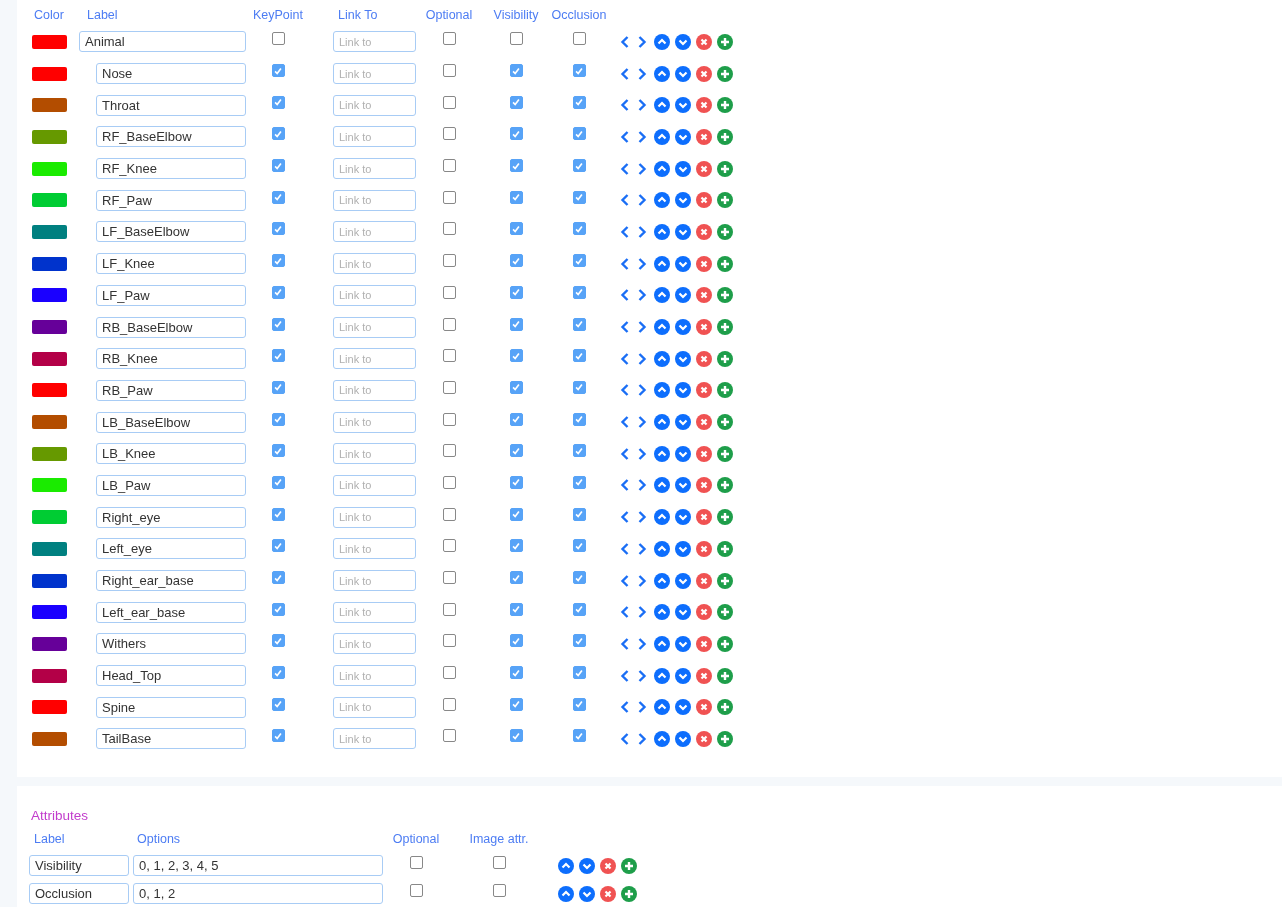  I want to click on attribute-label-input: Visibility, so click(79, 866).